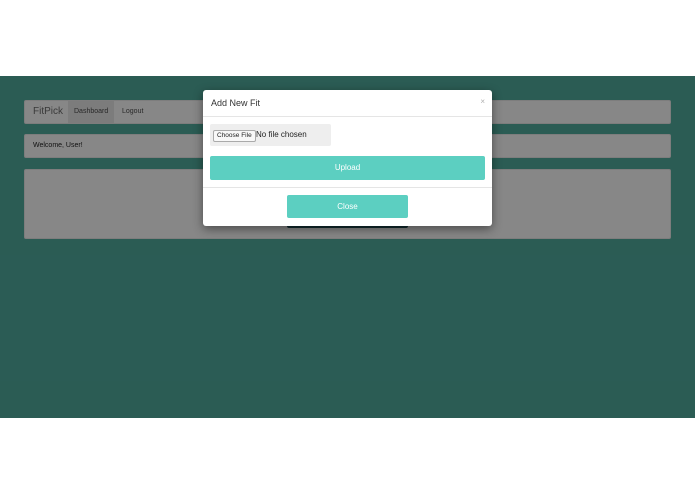 The height and width of the screenshot is (494, 695). What do you see at coordinates (347, 168) in the screenshot?
I see `upload-button: Upload` at bounding box center [347, 168].